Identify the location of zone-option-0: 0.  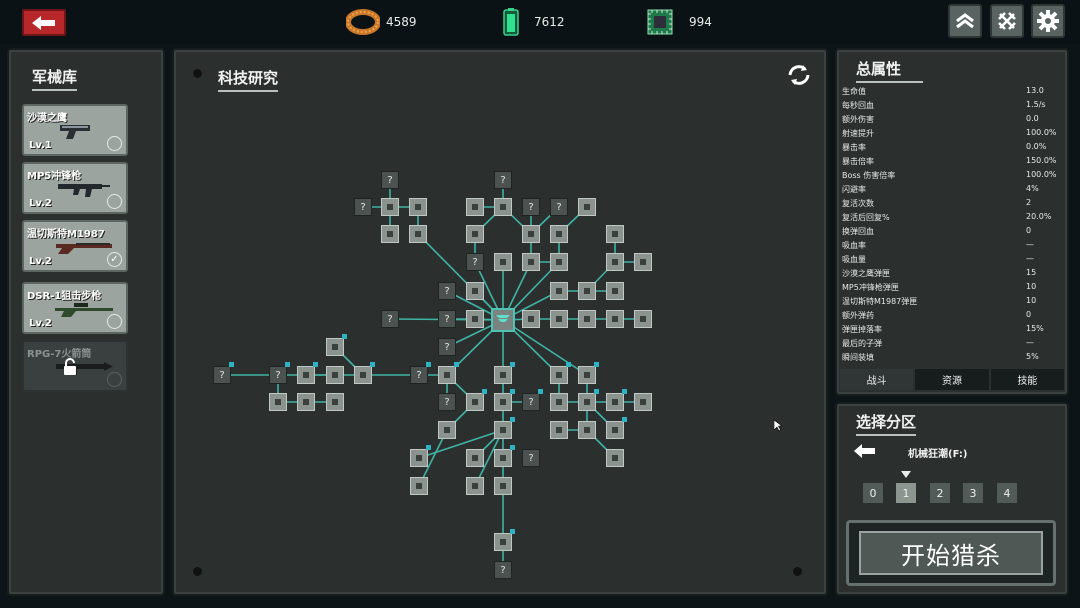
(873, 493).